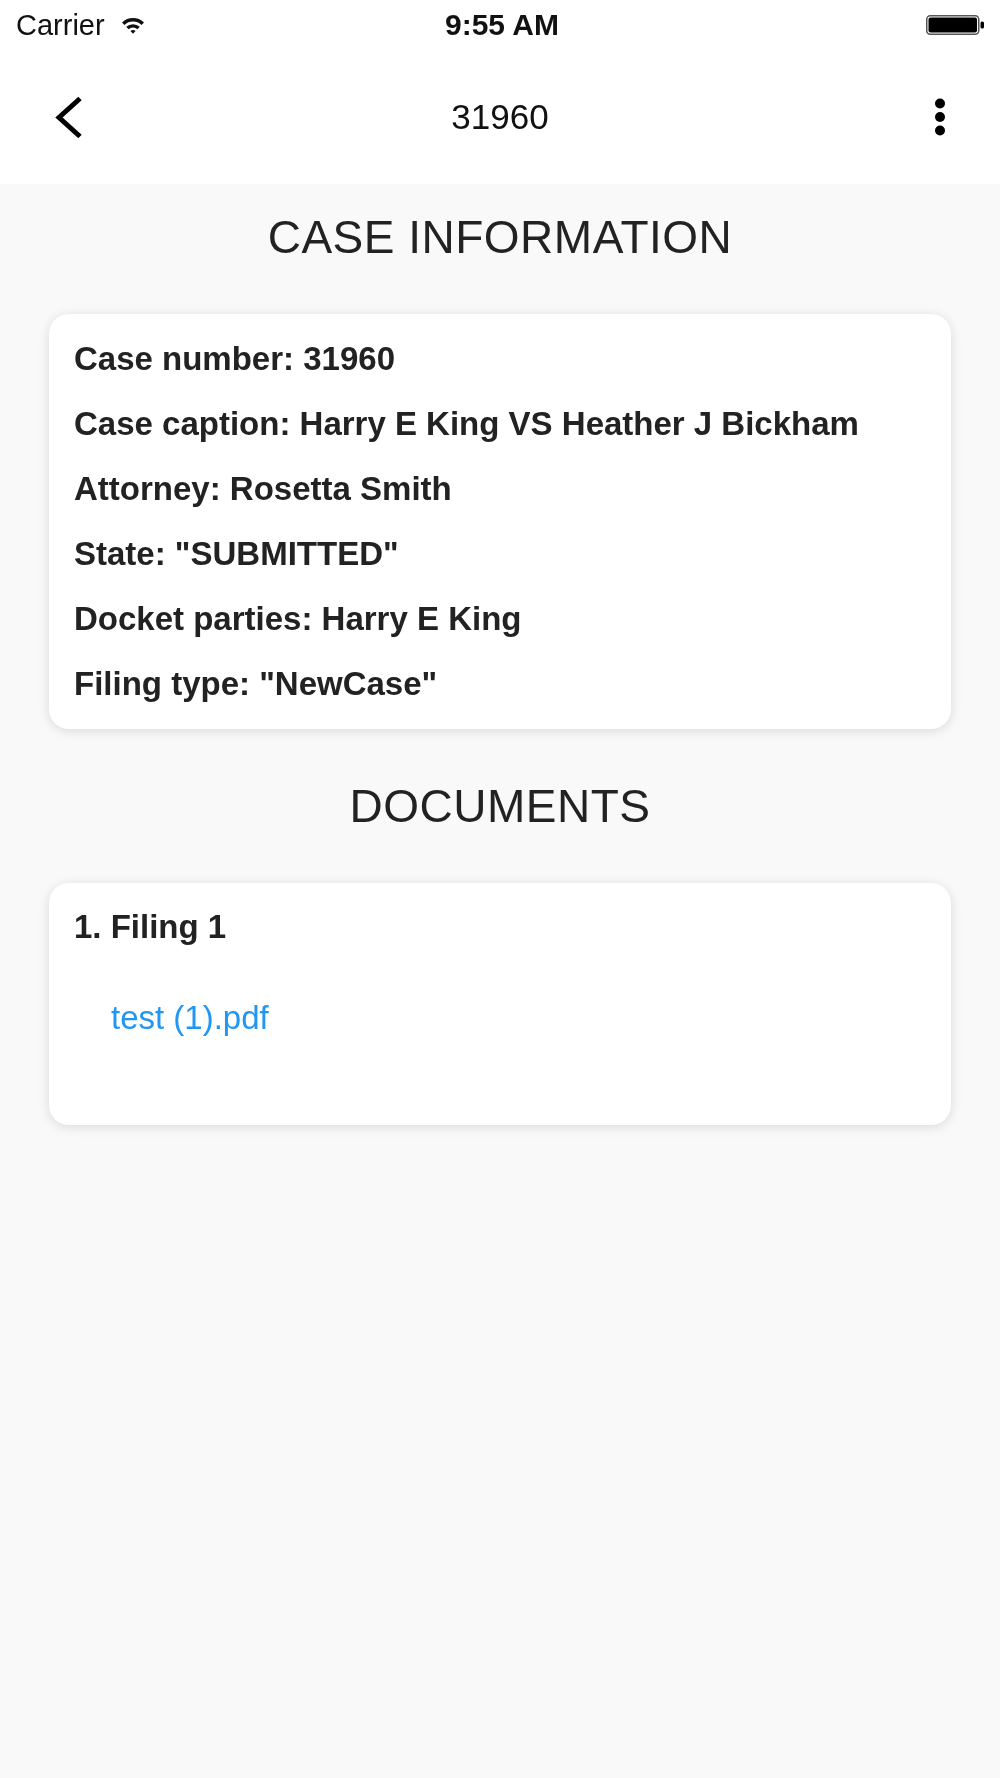  Describe the element at coordinates (190, 1017) in the screenshot. I see `file-link: test (1).pdf` at that location.